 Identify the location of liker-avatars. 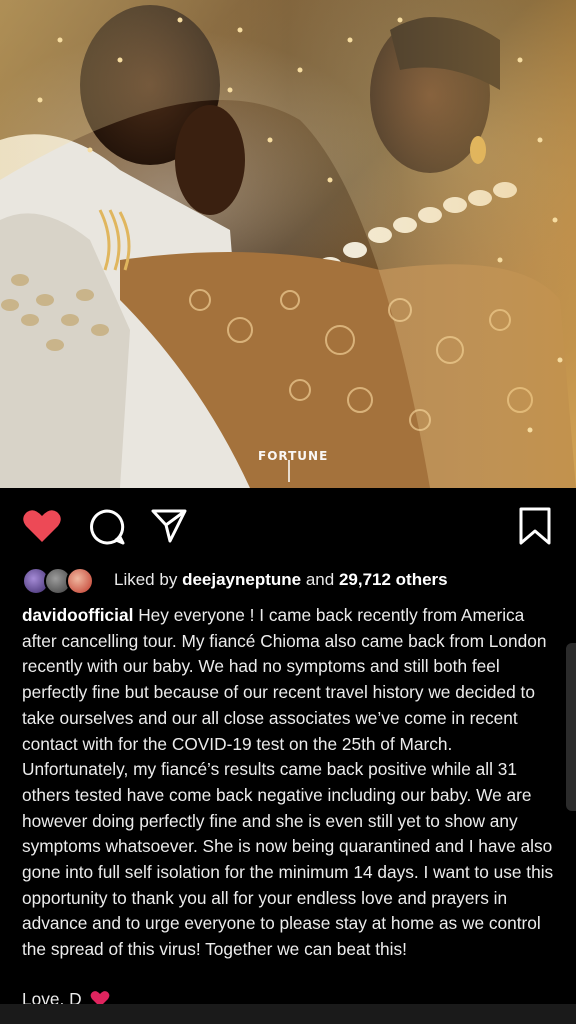
(63, 580).